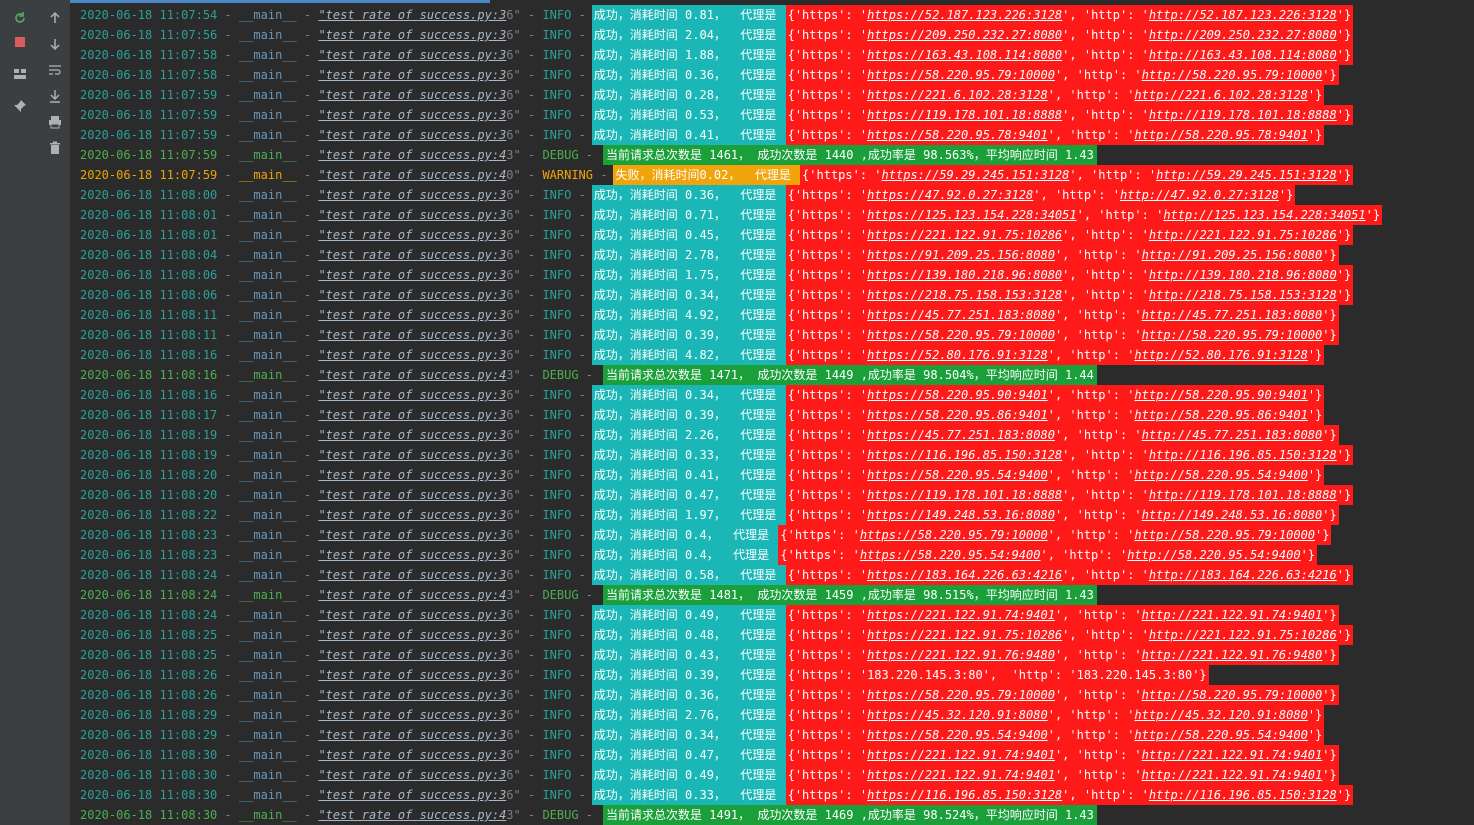 The height and width of the screenshot is (825, 1474). I want to click on proxy-url-link: http://149.248.53.16:8080, so click(1232, 515).